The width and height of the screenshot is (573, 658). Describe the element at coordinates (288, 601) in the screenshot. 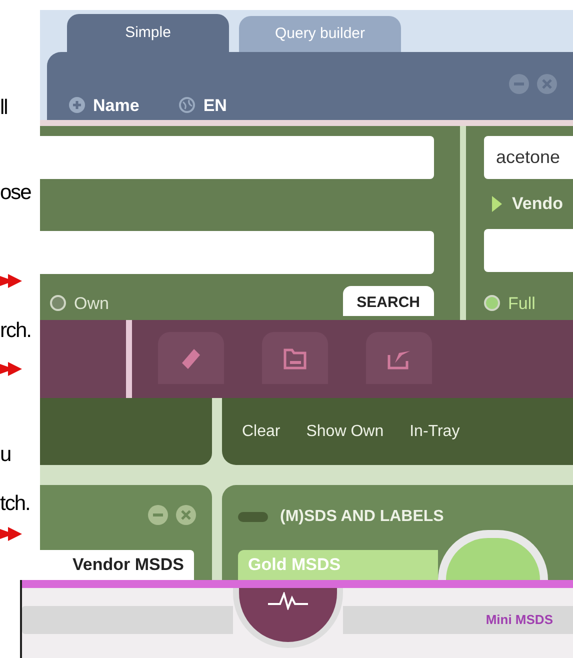

I see `pulse-icon` at that location.